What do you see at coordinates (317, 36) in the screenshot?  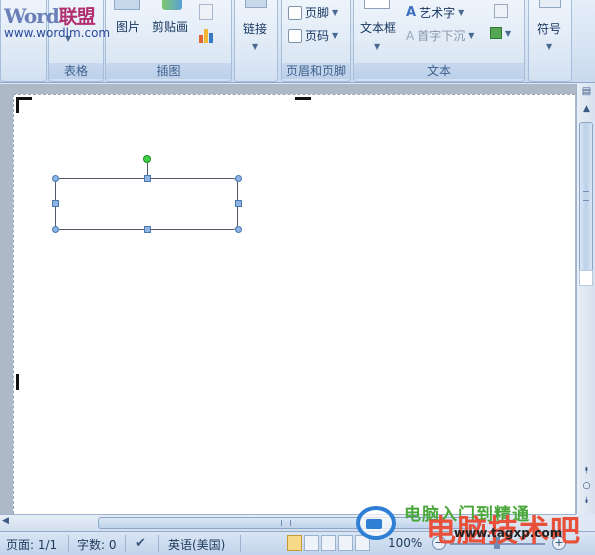 I see `page-number-label: 页码` at bounding box center [317, 36].